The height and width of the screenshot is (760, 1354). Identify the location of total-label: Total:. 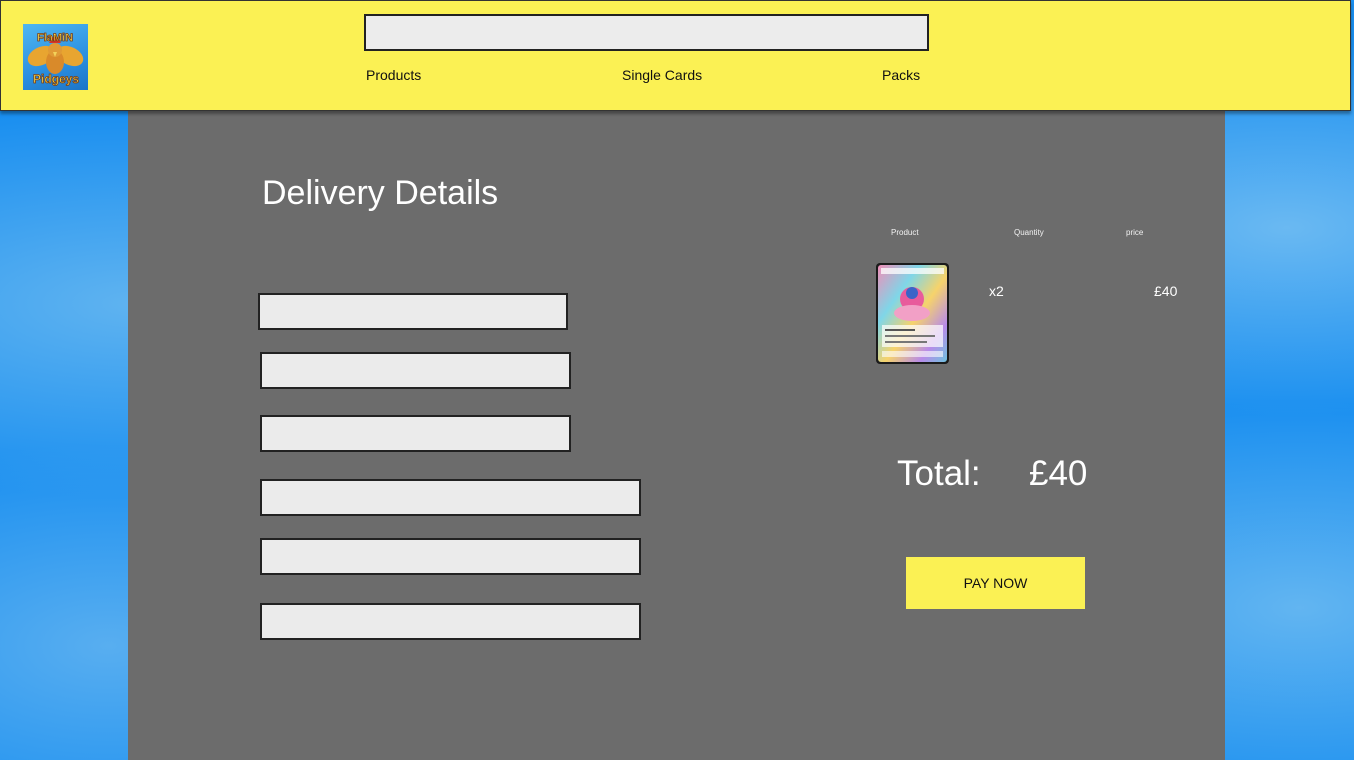
(939, 473).